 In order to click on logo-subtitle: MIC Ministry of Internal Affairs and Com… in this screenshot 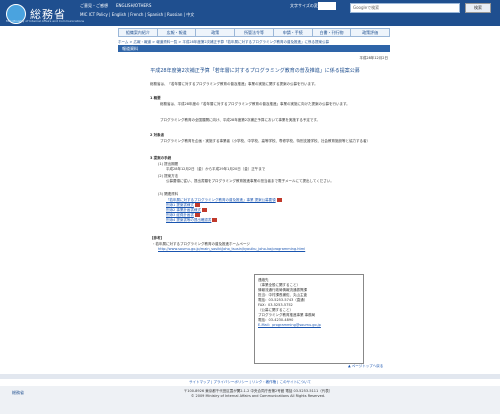, I will do `click(45, 21)`.